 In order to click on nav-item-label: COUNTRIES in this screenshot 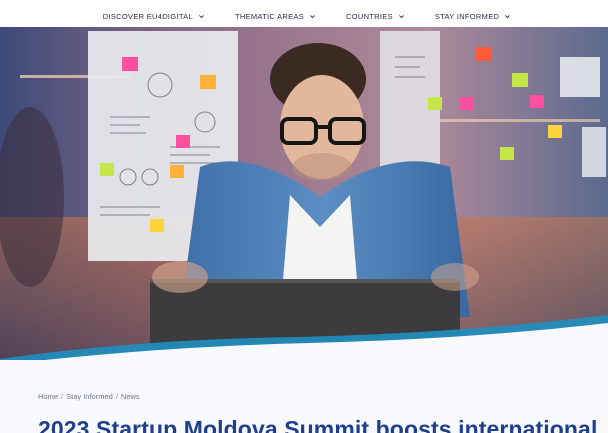, I will do `click(369, 16)`.